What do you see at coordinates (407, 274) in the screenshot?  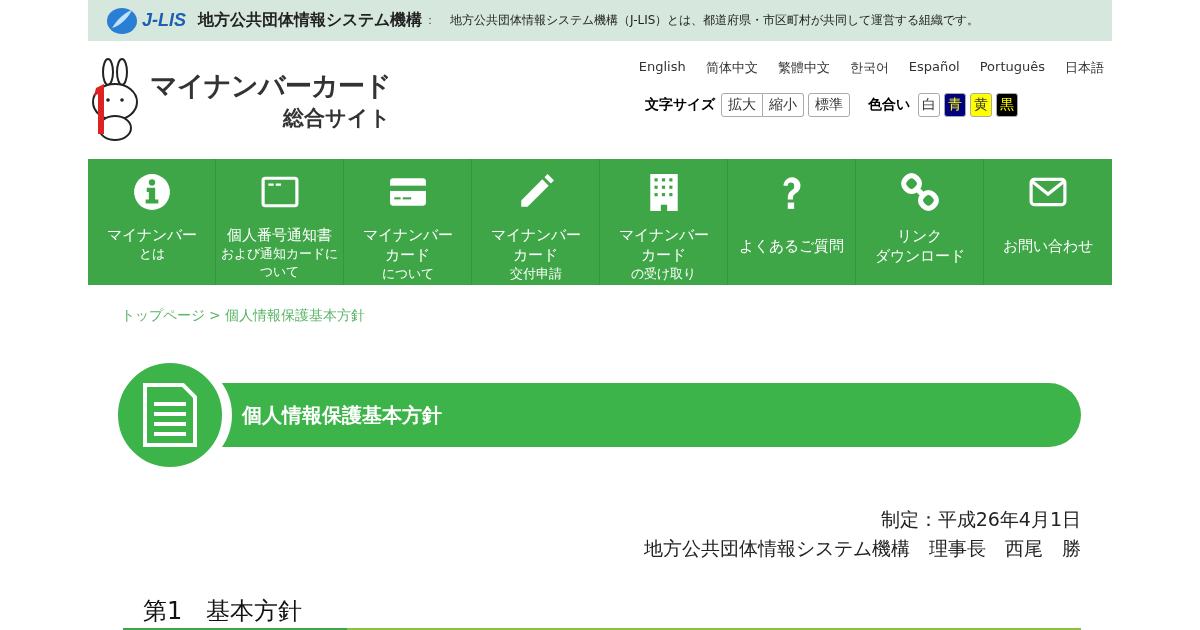 I see `nav-sublabel: について` at bounding box center [407, 274].